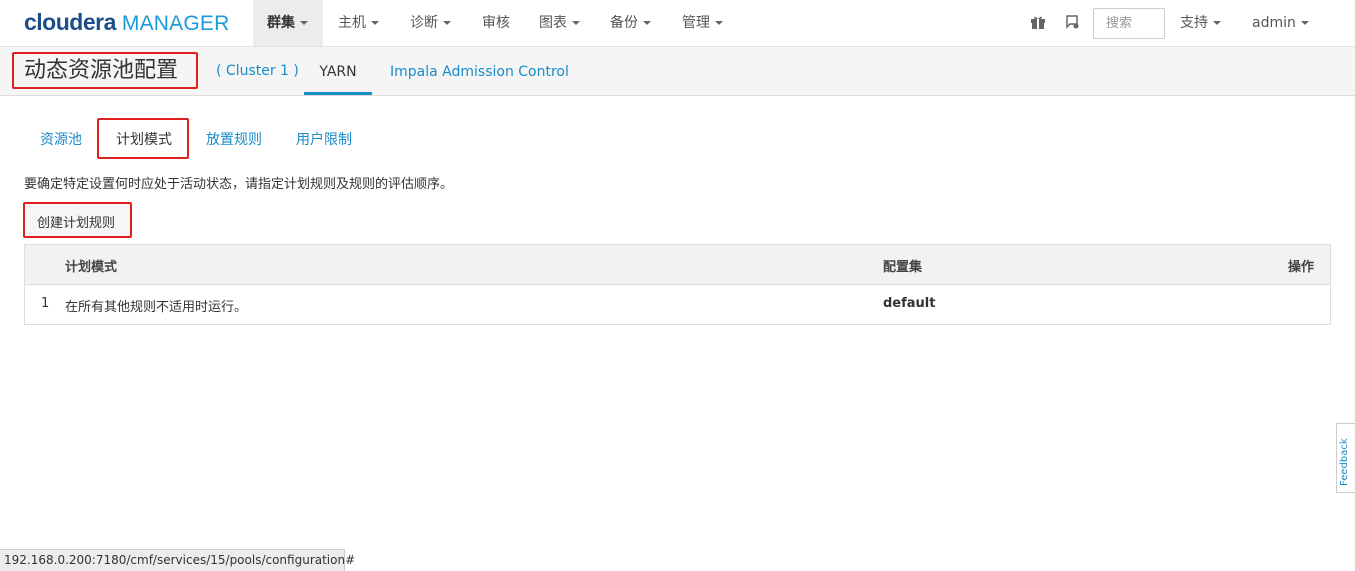 This screenshot has height=571, width=1355. I want to click on column-header-schedule: 计划模式, so click(91, 265).